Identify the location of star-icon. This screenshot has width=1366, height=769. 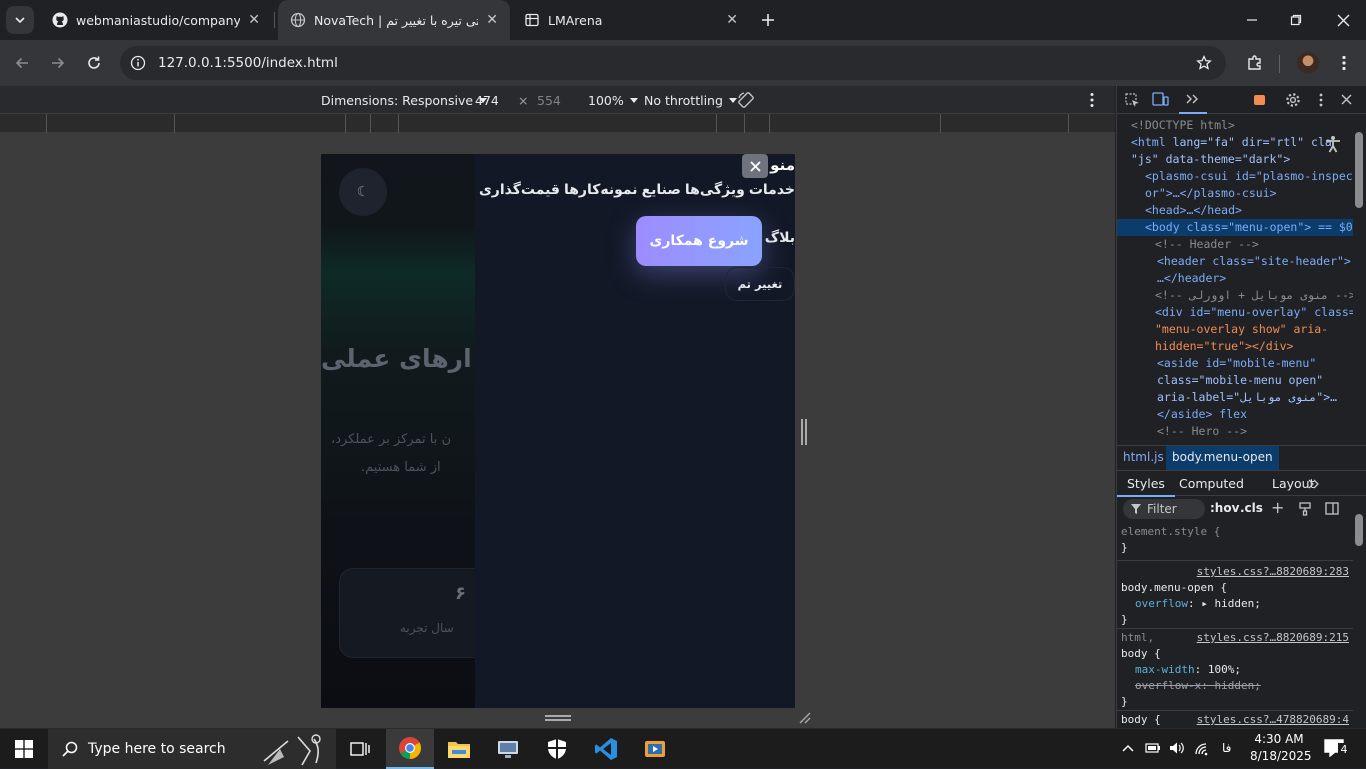
(1204, 63).